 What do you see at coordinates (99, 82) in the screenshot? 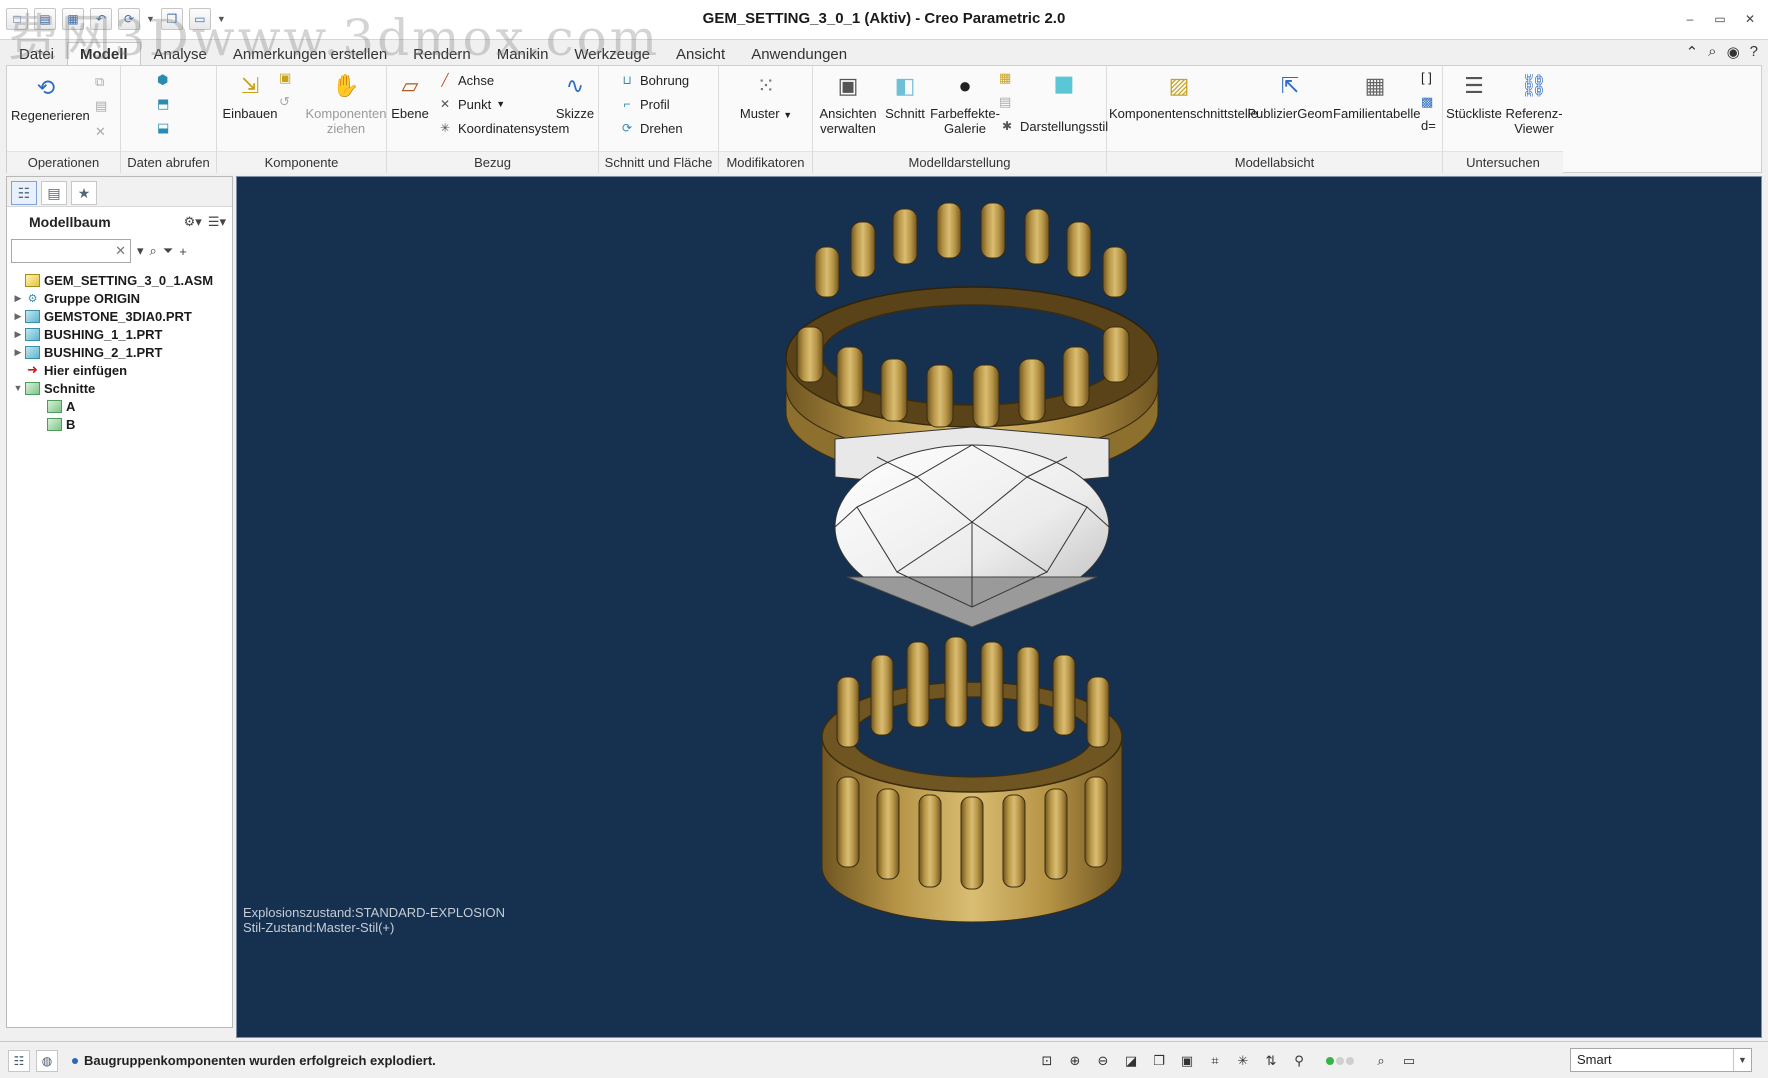
I see `copy-icon: ⧉` at bounding box center [99, 82].